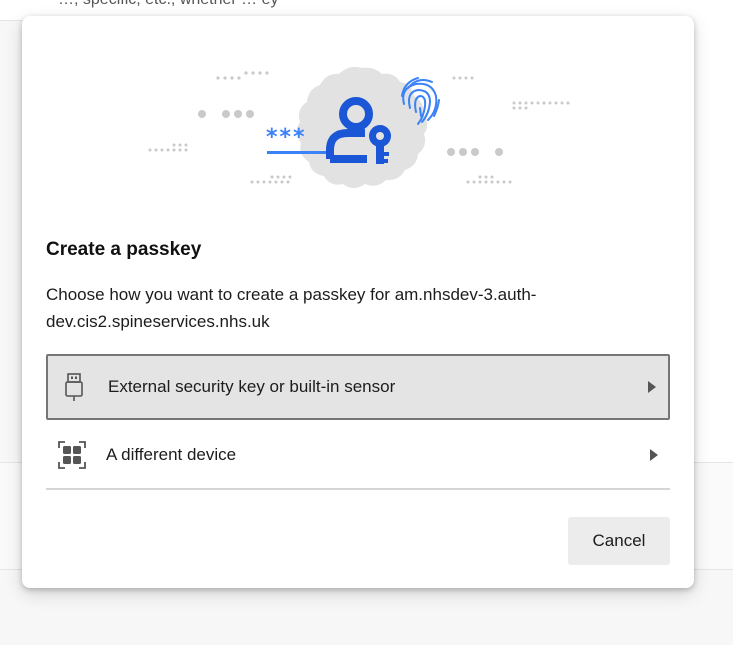 The width and height of the screenshot is (733, 645). What do you see at coordinates (359, 127) in the screenshot?
I see `passkey-illustration: ***` at bounding box center [359, 127].